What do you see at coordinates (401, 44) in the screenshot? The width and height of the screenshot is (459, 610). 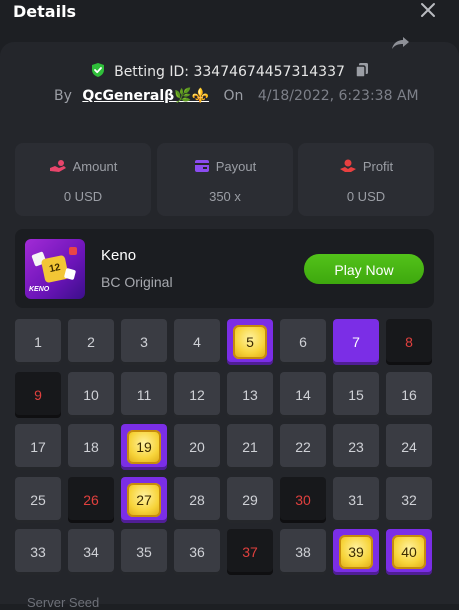 I see `share-icon` at bounding box center [401, 44].